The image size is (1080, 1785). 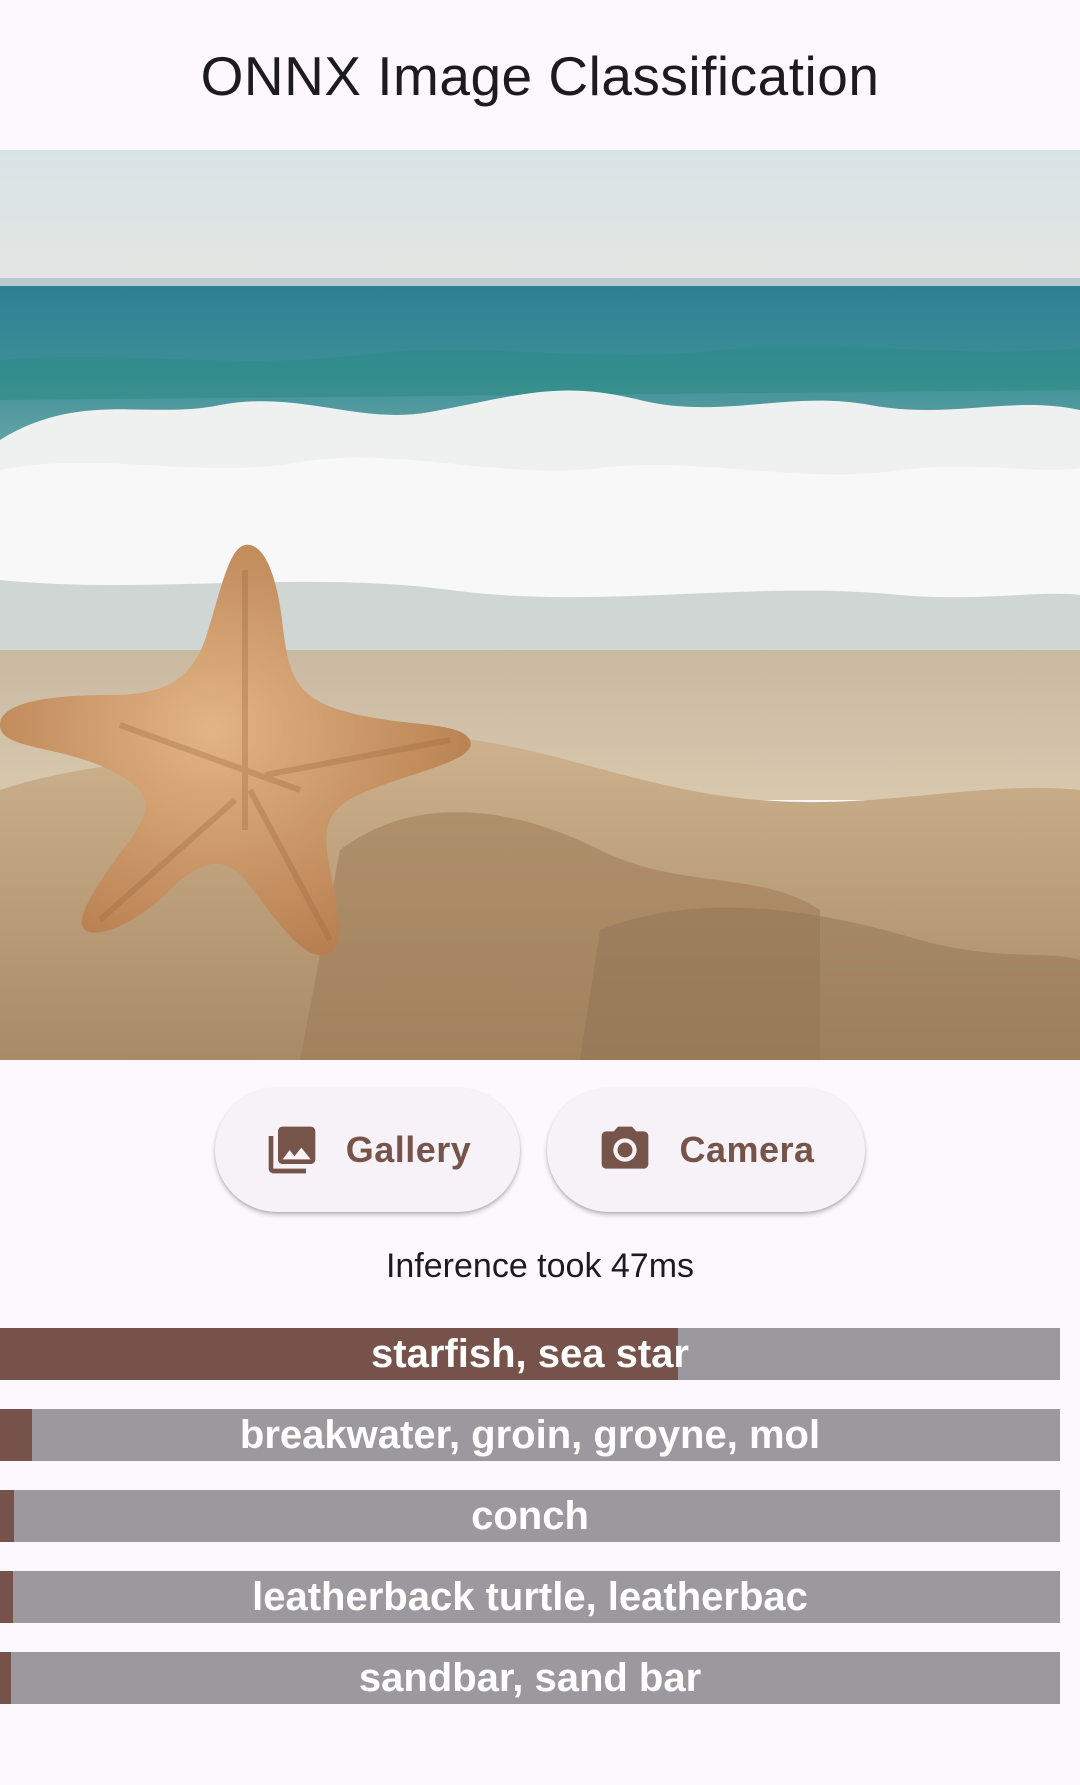 I want to click on inference-time-text: Inference took 47ms, so click(x=540, y=1266).